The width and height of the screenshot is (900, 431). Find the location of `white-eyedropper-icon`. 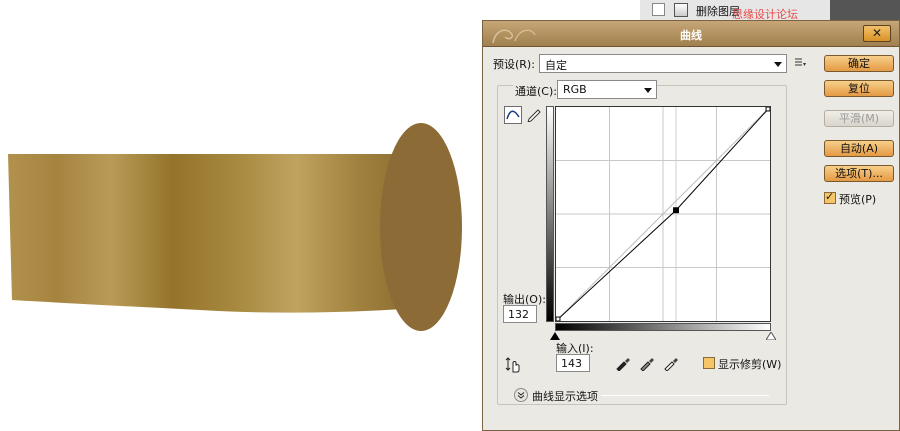

white-eyedropper-icon is located at coordinates (671, 363).